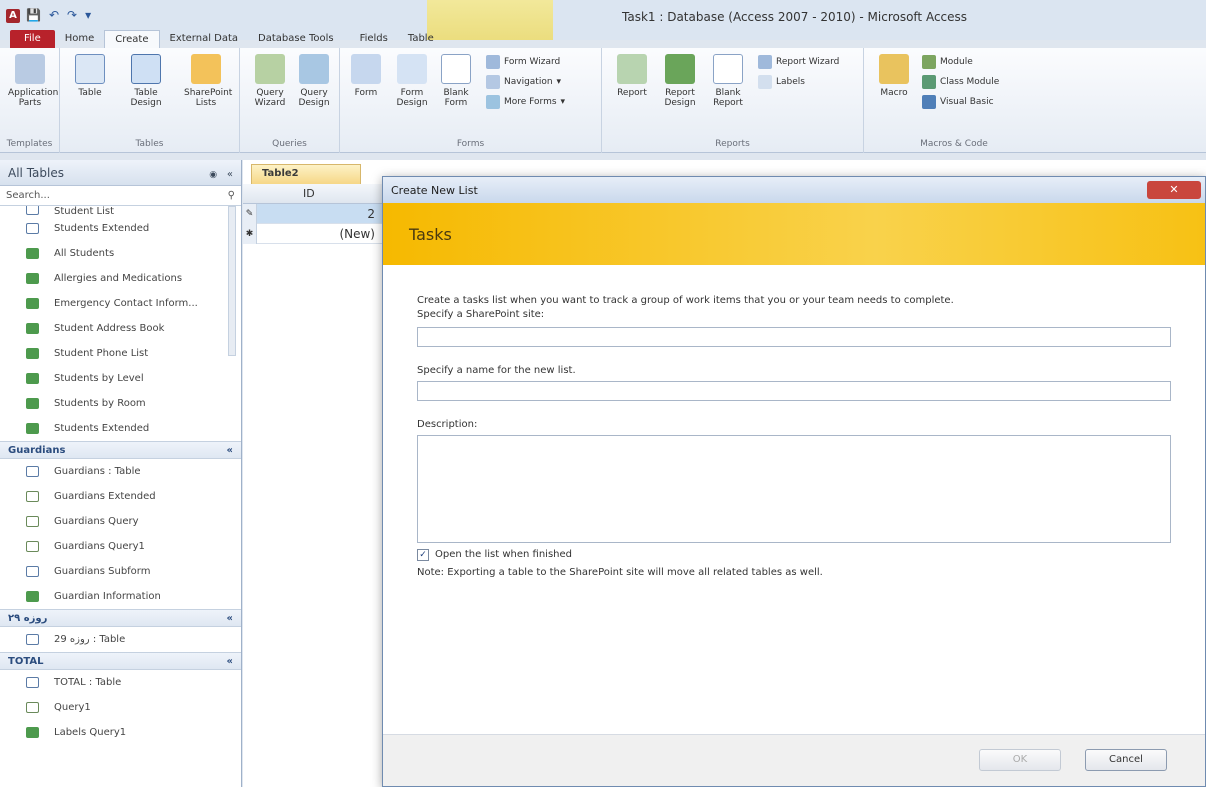  What do you see at coordinates (313, 214) in the screenshot?
I see `table-row: ✎ 2` at bounding box center [313, 214].